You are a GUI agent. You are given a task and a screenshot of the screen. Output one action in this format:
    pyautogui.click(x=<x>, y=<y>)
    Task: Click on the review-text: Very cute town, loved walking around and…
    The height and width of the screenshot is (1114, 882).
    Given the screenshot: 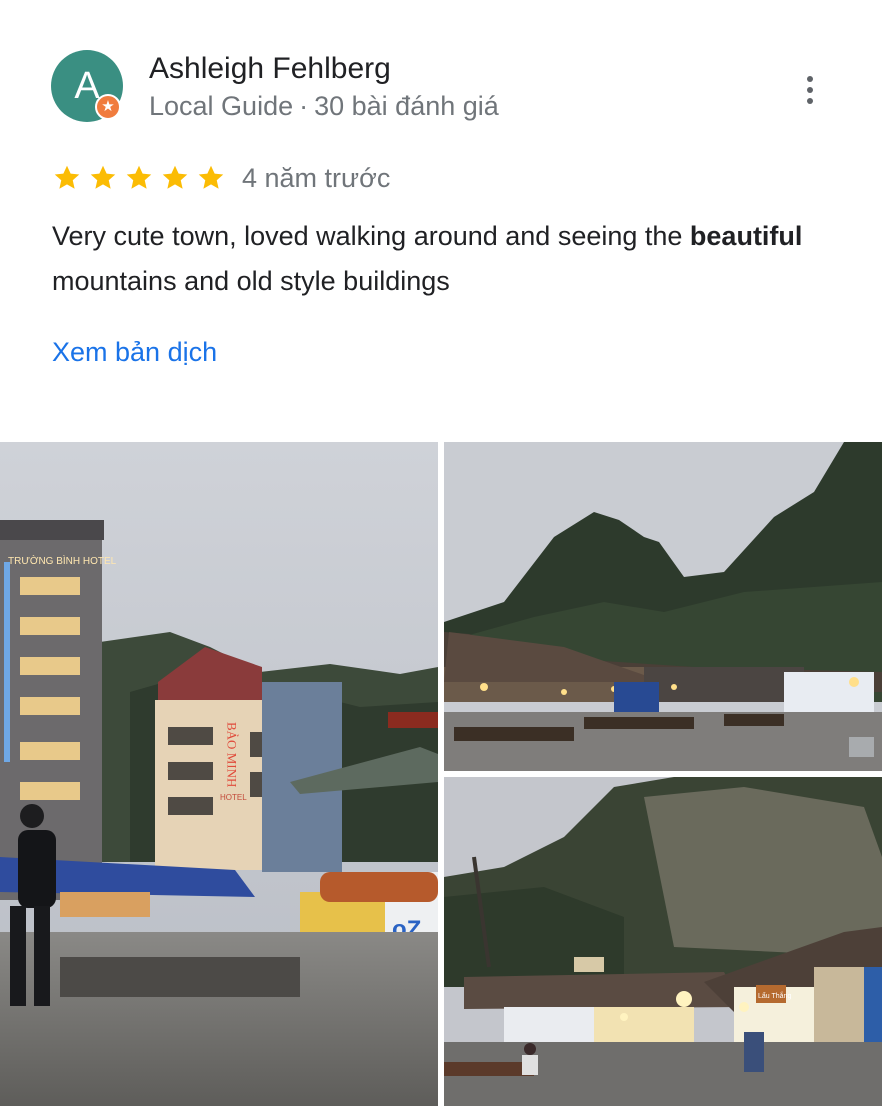 What is the action you would take?
    pyautogui.click(x=447, y=259)
    